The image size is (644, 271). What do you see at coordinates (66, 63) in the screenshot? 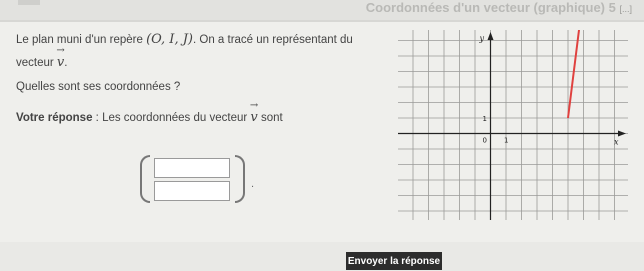
I see `question-text: .` at bounding box center [66, 63].